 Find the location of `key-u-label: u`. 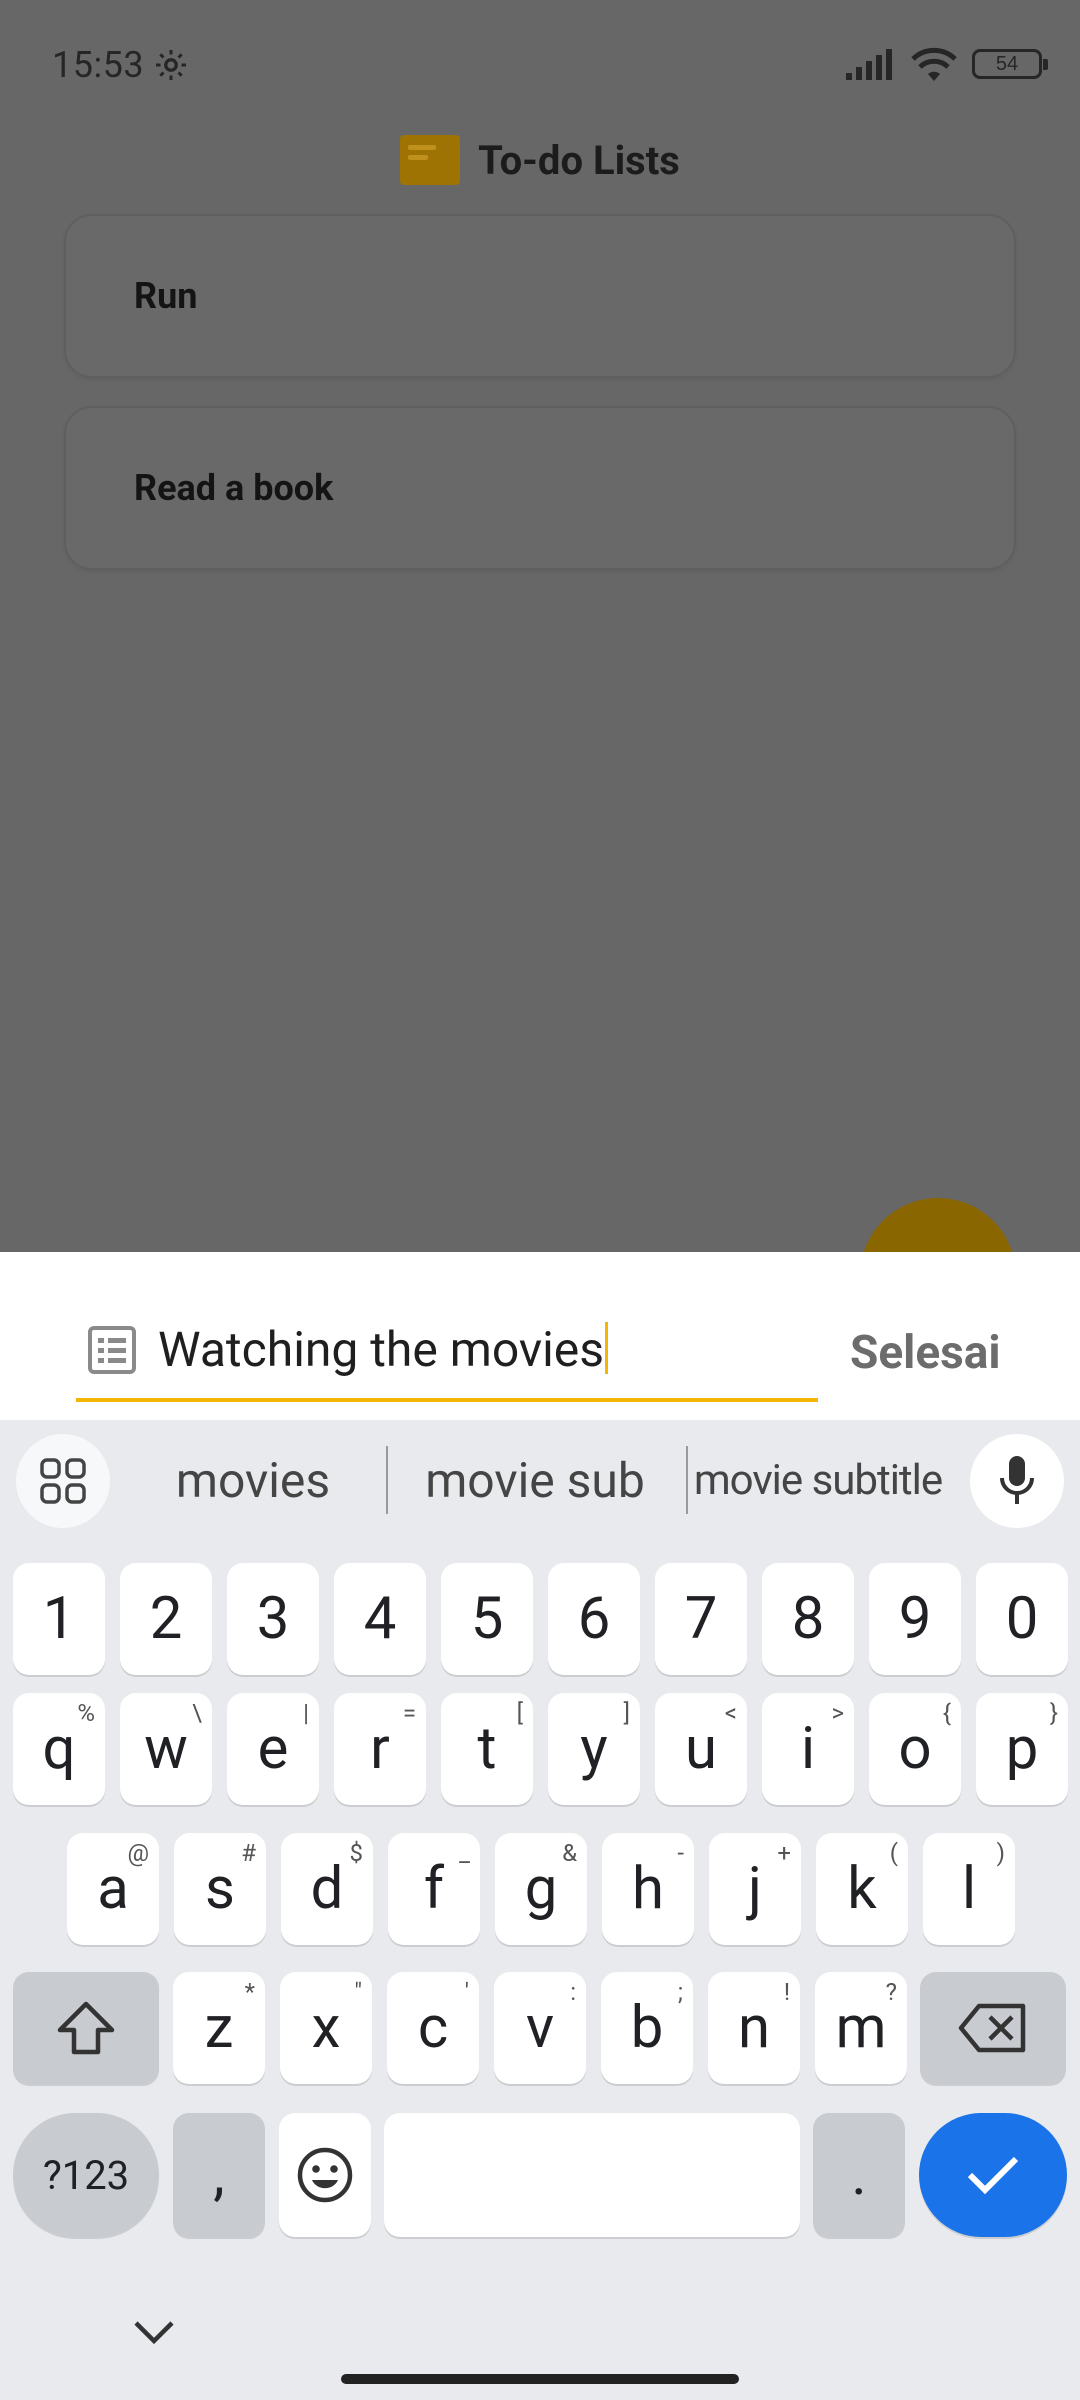

key-u-label: u is located at coordinates (701, 1749).